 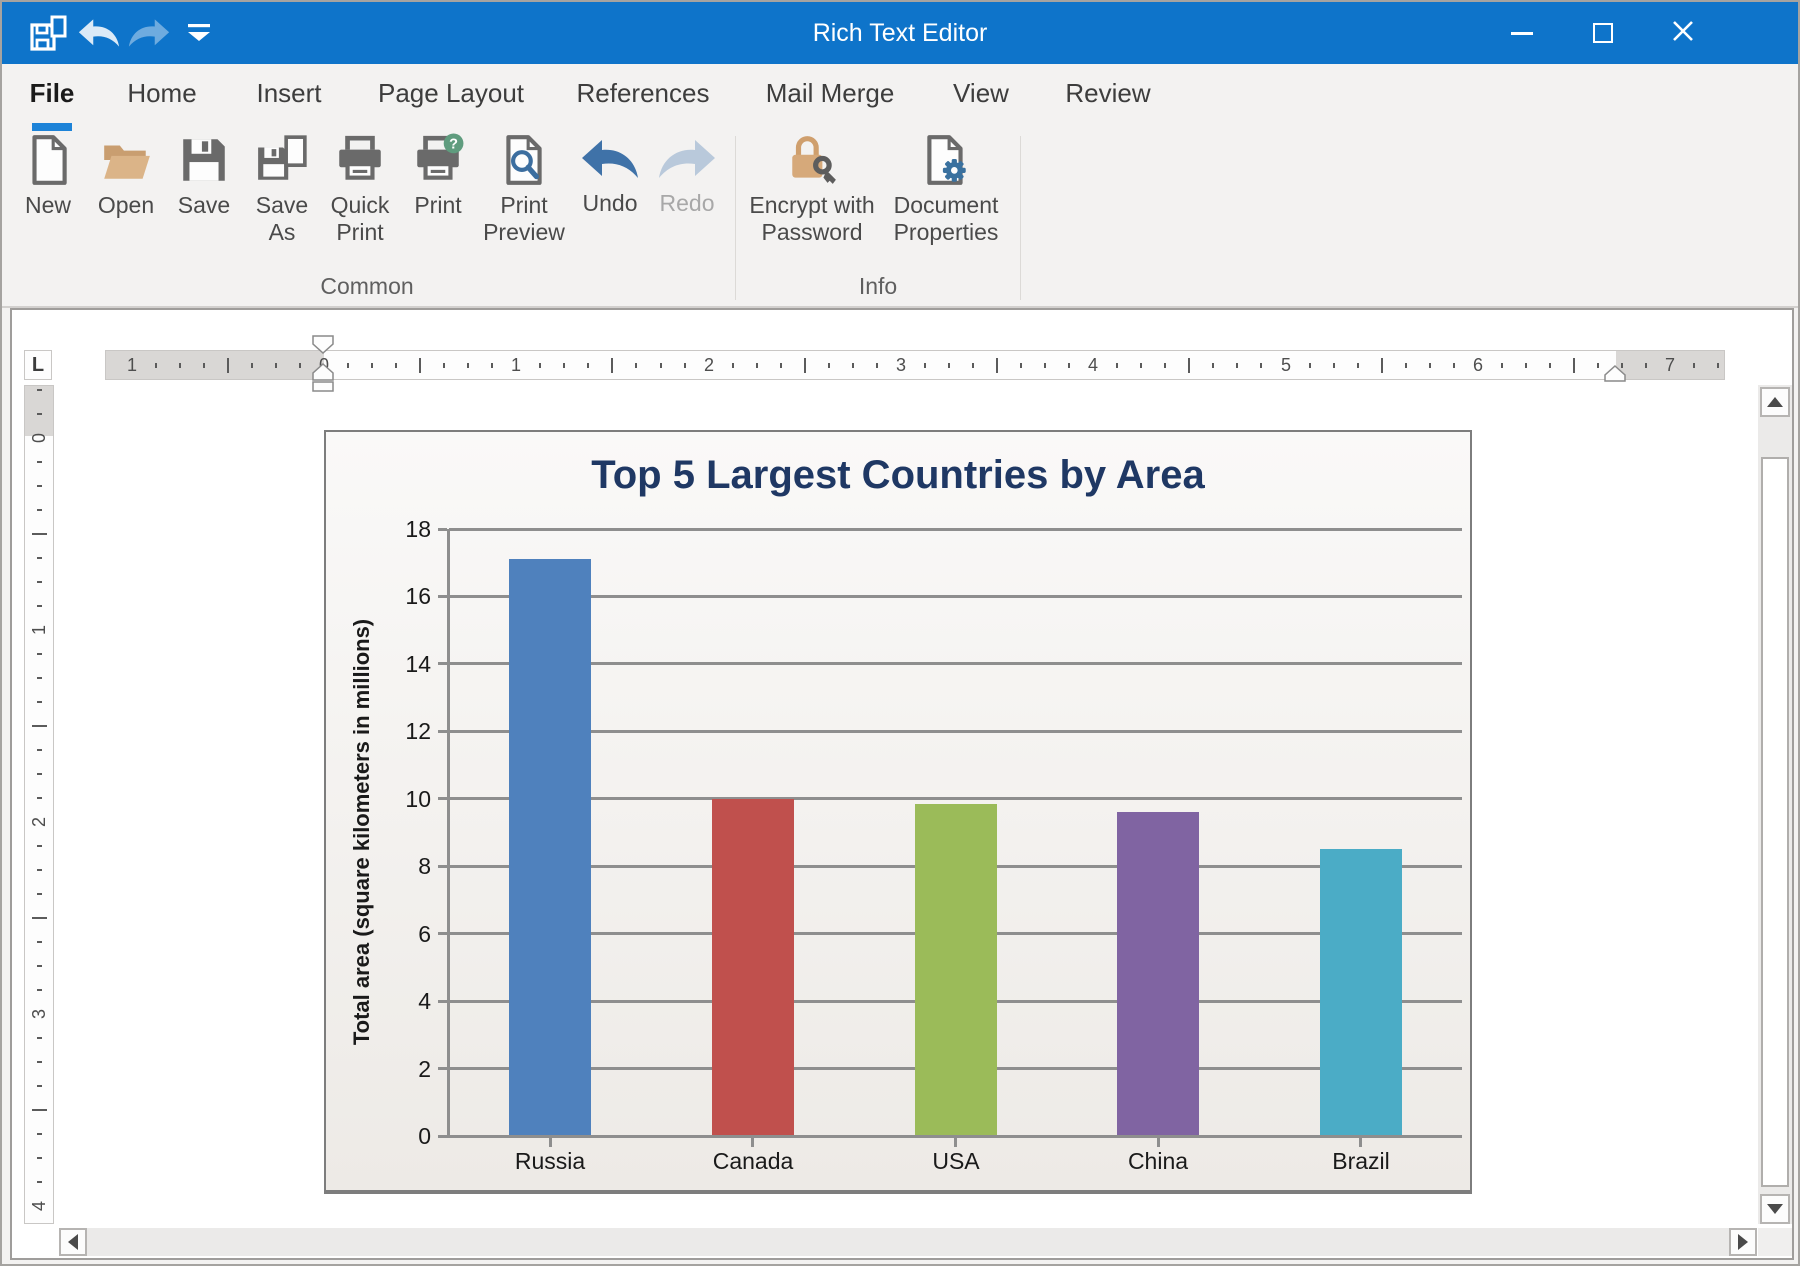 What do you see at coordinates (204, 160) in the screenshot?
I see `save-icon` at bounding box center [204, 160].